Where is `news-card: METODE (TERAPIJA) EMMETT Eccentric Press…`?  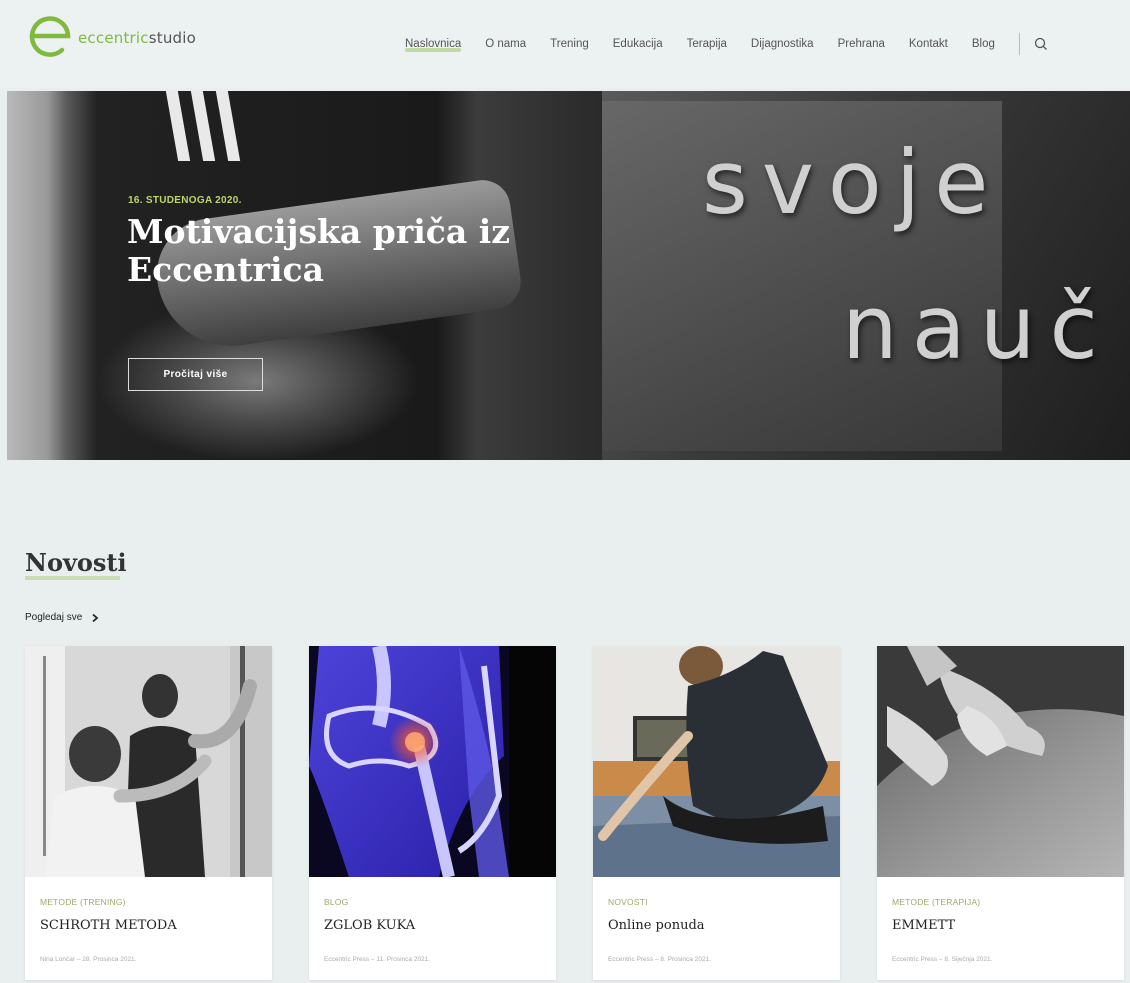
news-card: METODE (TERAPIJA) EMMETT Eccentric Press… is located at coordinates (1000, 813).